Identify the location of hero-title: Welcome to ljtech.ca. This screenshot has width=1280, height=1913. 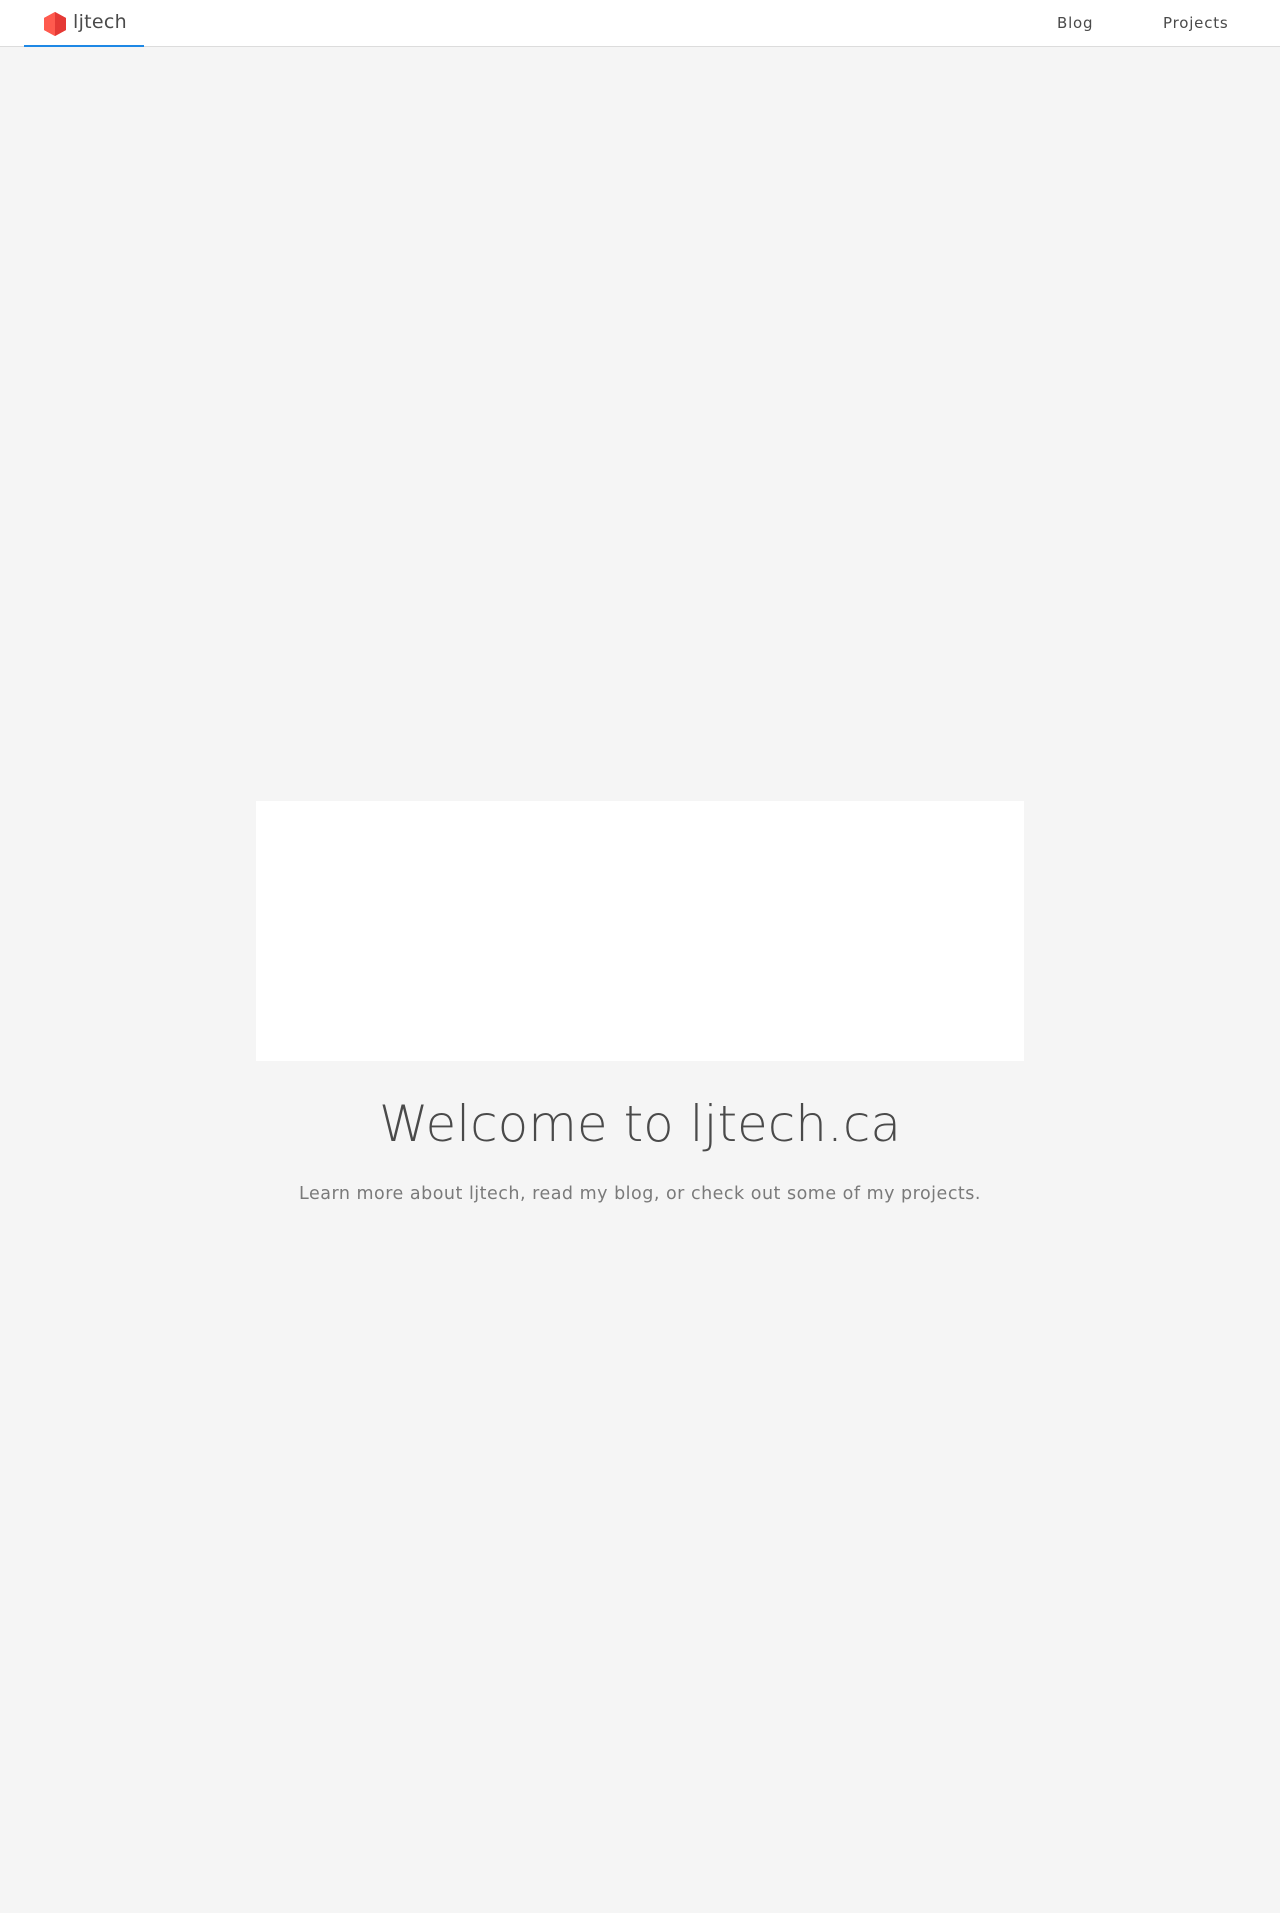
(640, 1124).